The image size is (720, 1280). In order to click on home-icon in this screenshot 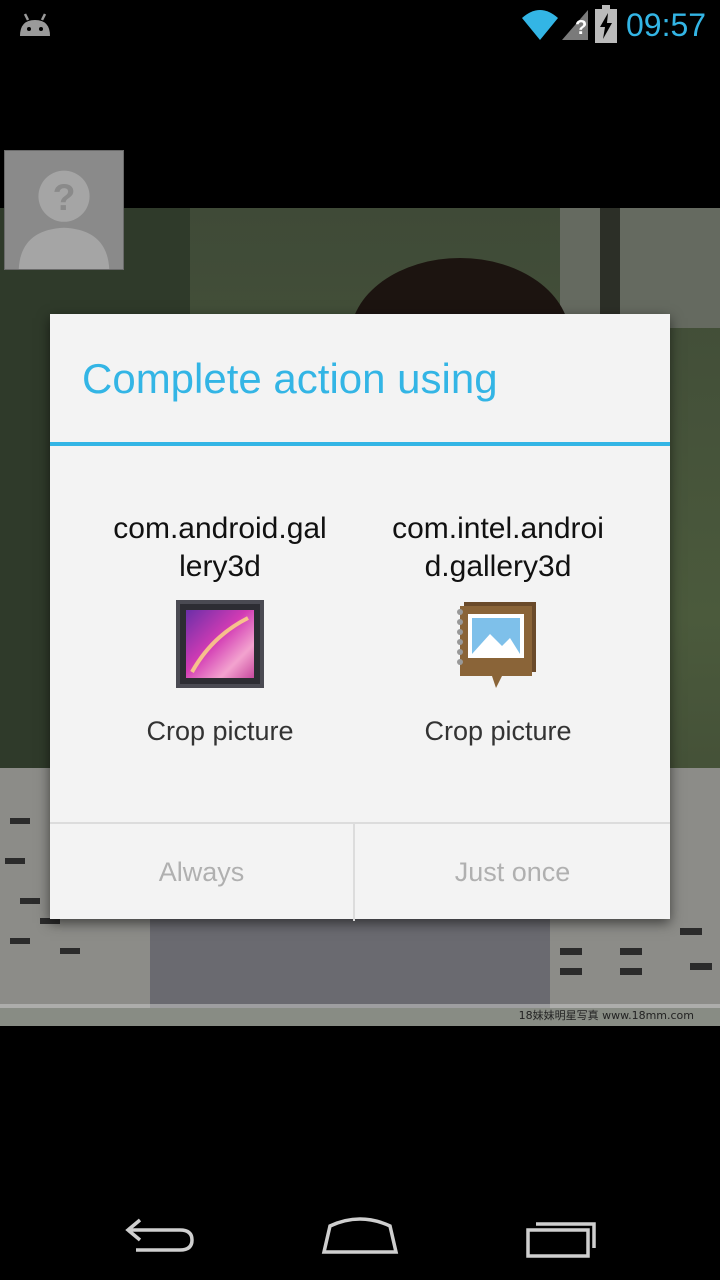, I will do `click(360, 1233)`.